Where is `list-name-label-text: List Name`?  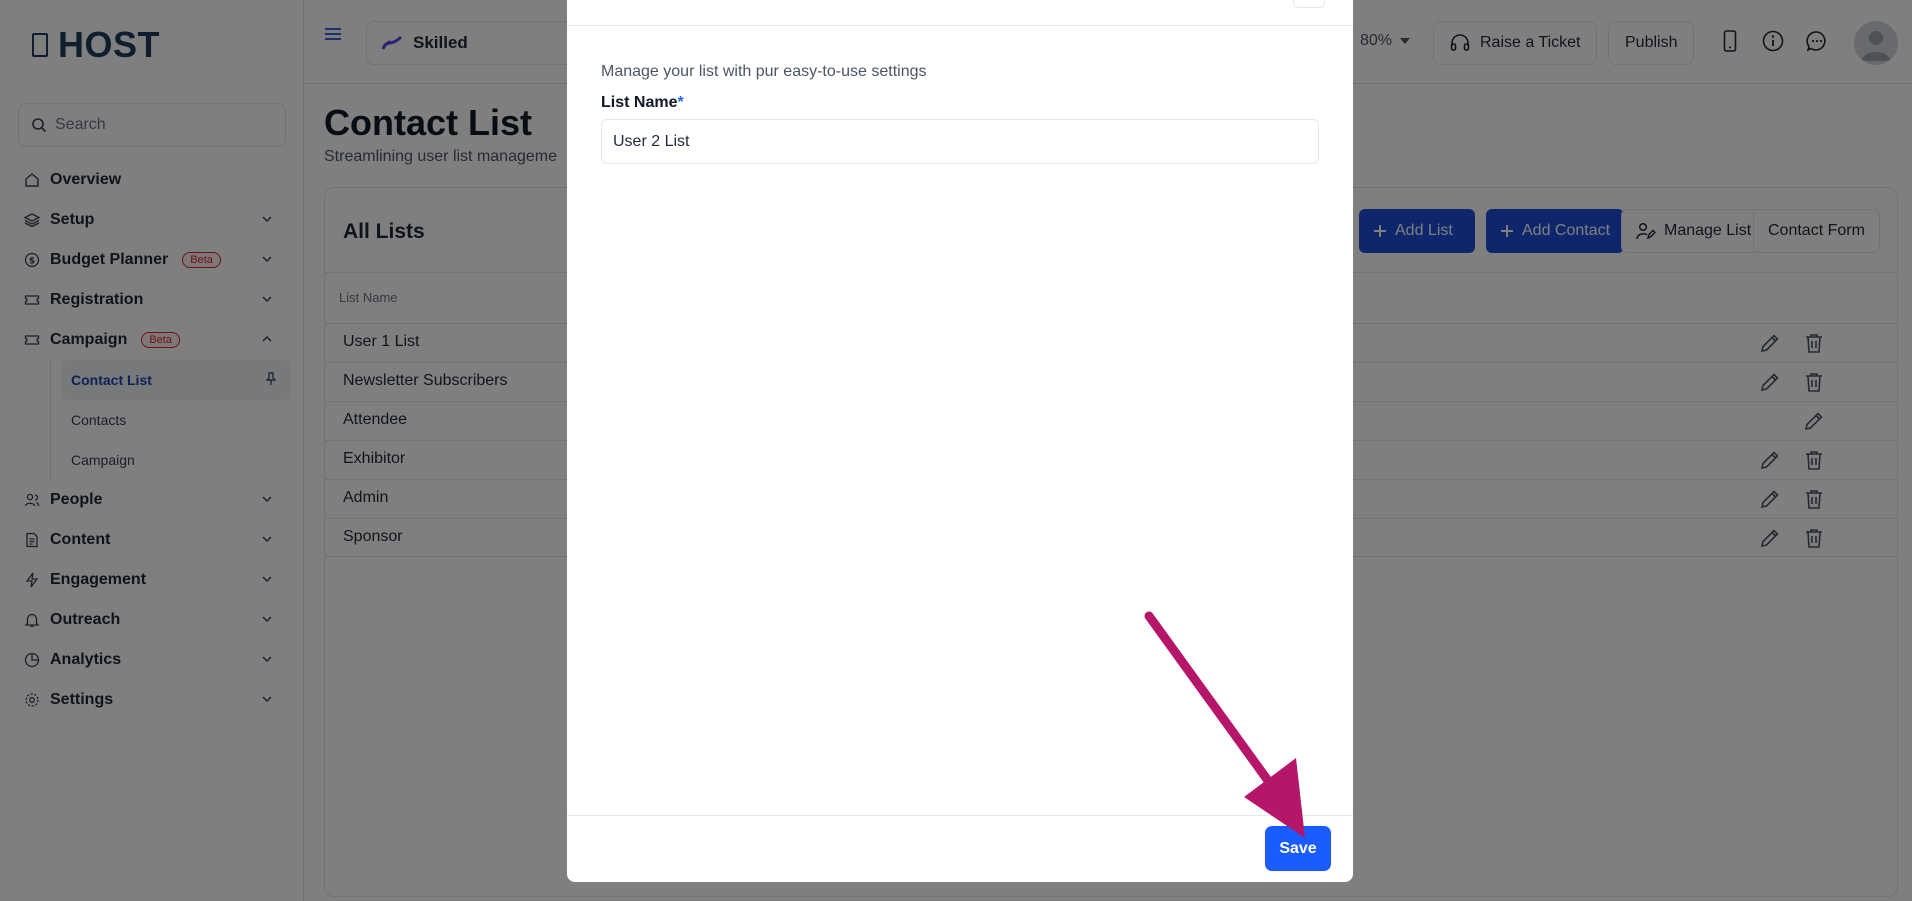 list-name-label-text: List Name is located at coordinates (639, 102).